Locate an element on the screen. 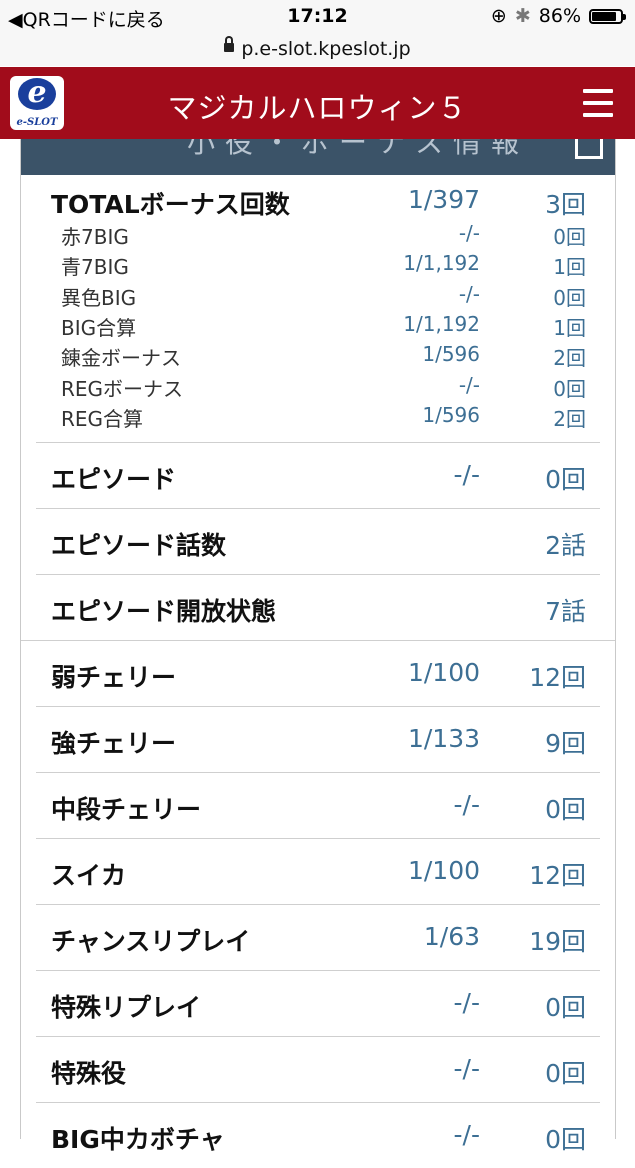 The width and height of the screenshot is (635, 1168). total-bonus-label: TOTALボーナス回数 is located at coordinates (170, 204).